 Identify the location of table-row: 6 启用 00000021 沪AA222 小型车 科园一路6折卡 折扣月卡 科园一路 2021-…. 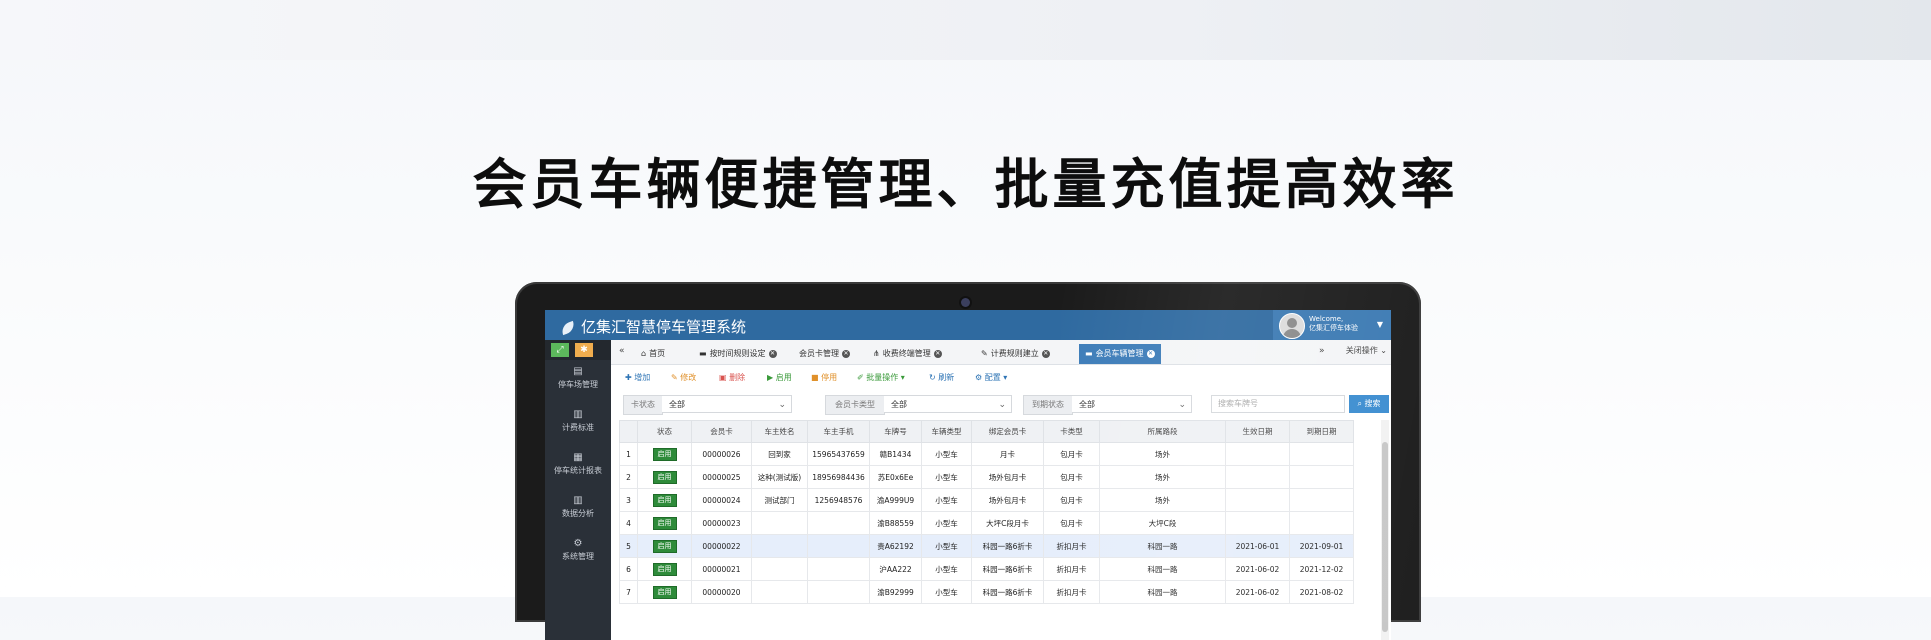
(986, 569).